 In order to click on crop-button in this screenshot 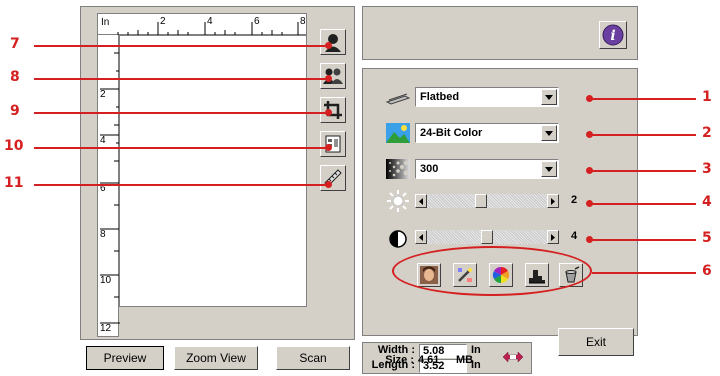, I will do `click(333, 110)`.